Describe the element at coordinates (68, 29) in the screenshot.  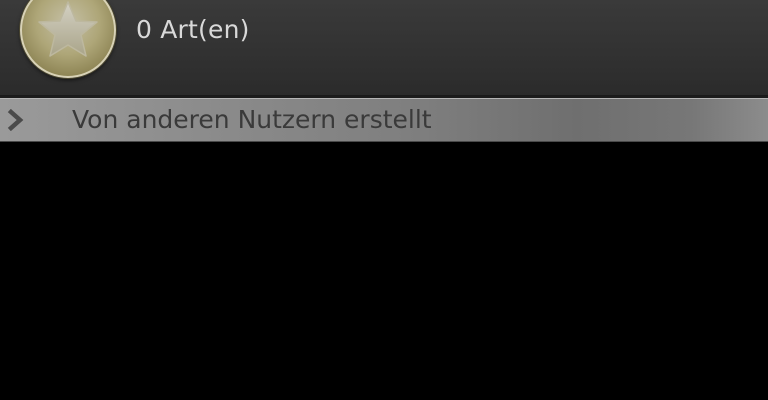
I see `star-icon` at that location.